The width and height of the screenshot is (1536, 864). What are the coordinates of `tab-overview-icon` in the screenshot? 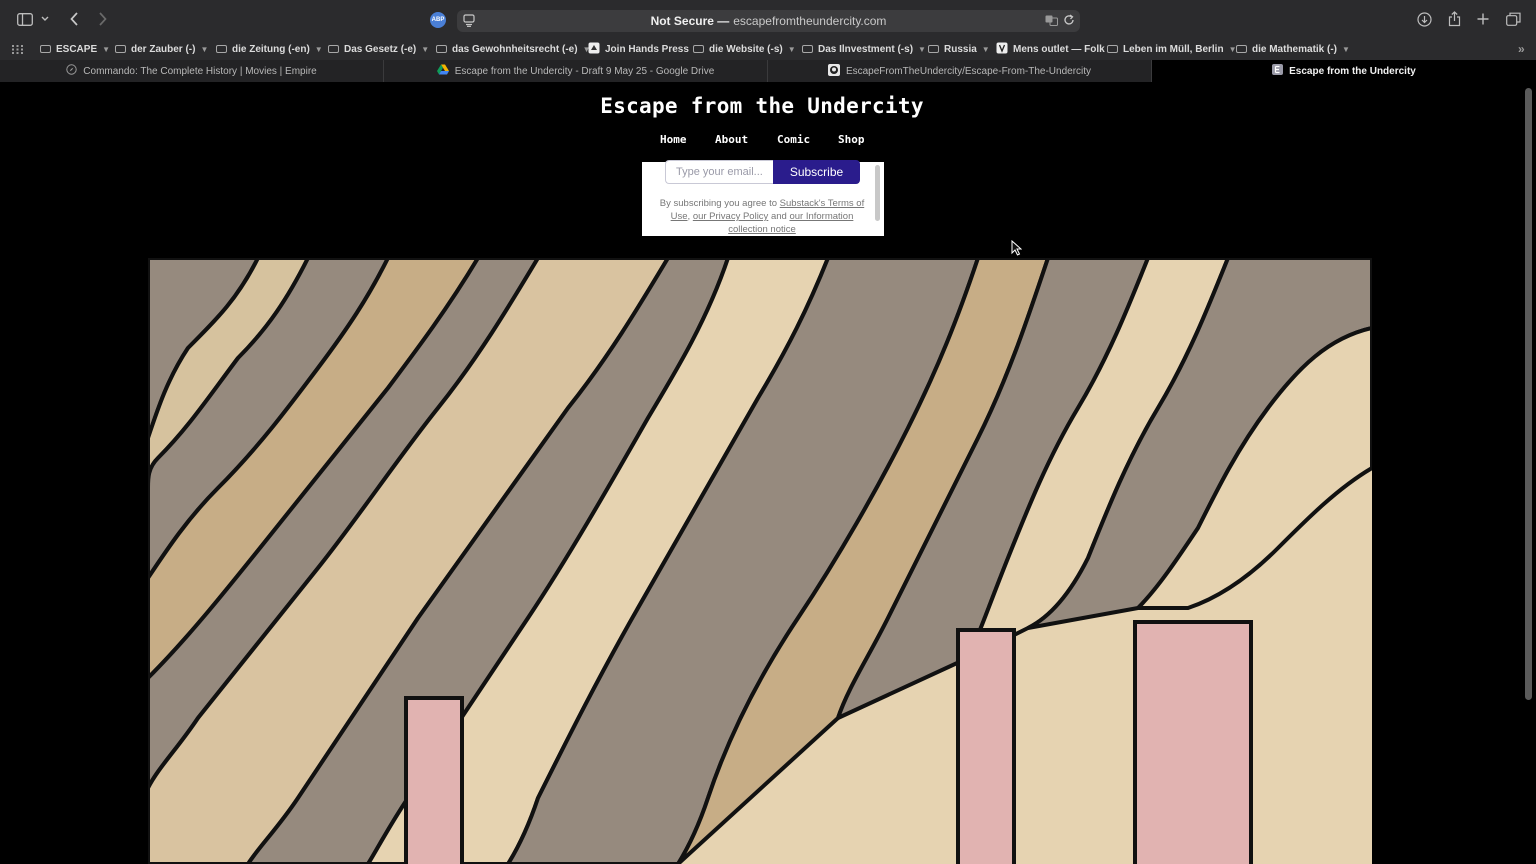 It's located at (1513, 19).